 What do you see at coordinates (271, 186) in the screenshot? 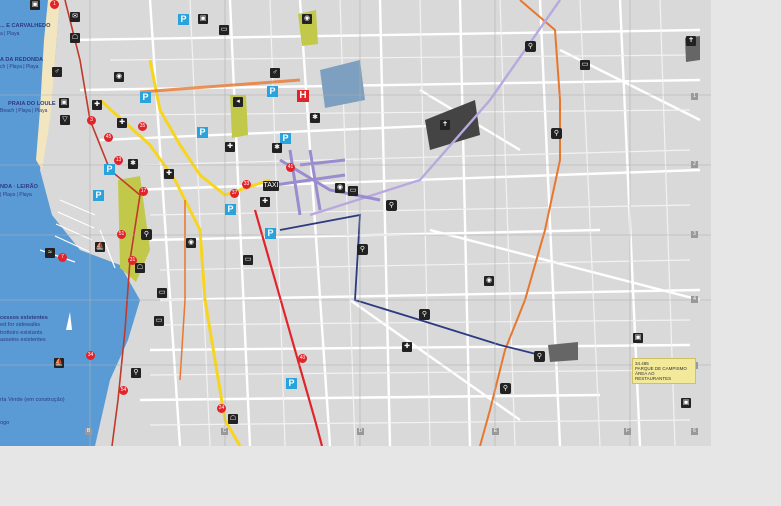
I see `taxi-icon: TAXI` at bounding box center [271, 186].